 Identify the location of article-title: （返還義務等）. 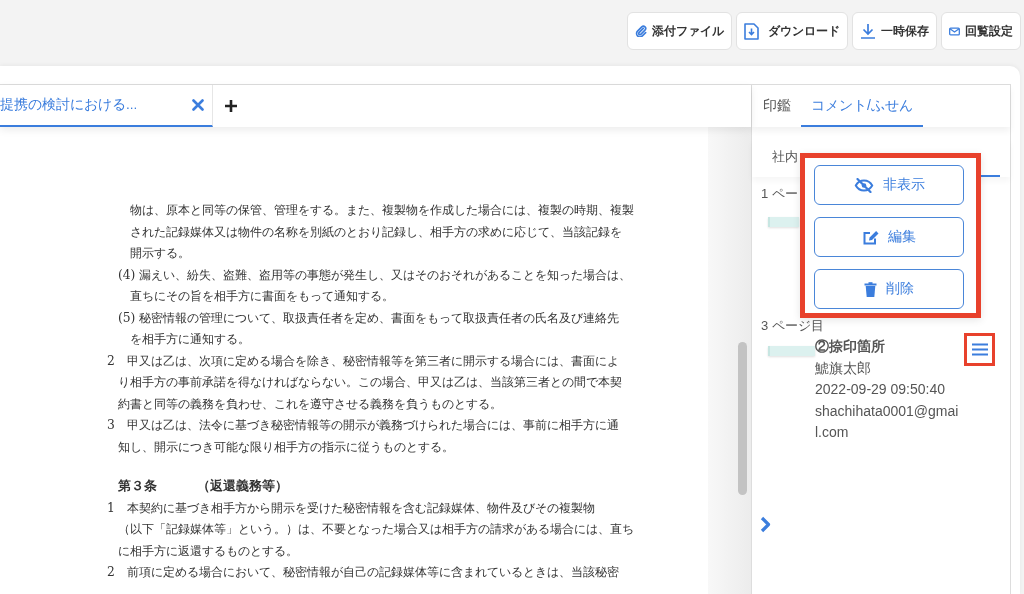
(242, 486).